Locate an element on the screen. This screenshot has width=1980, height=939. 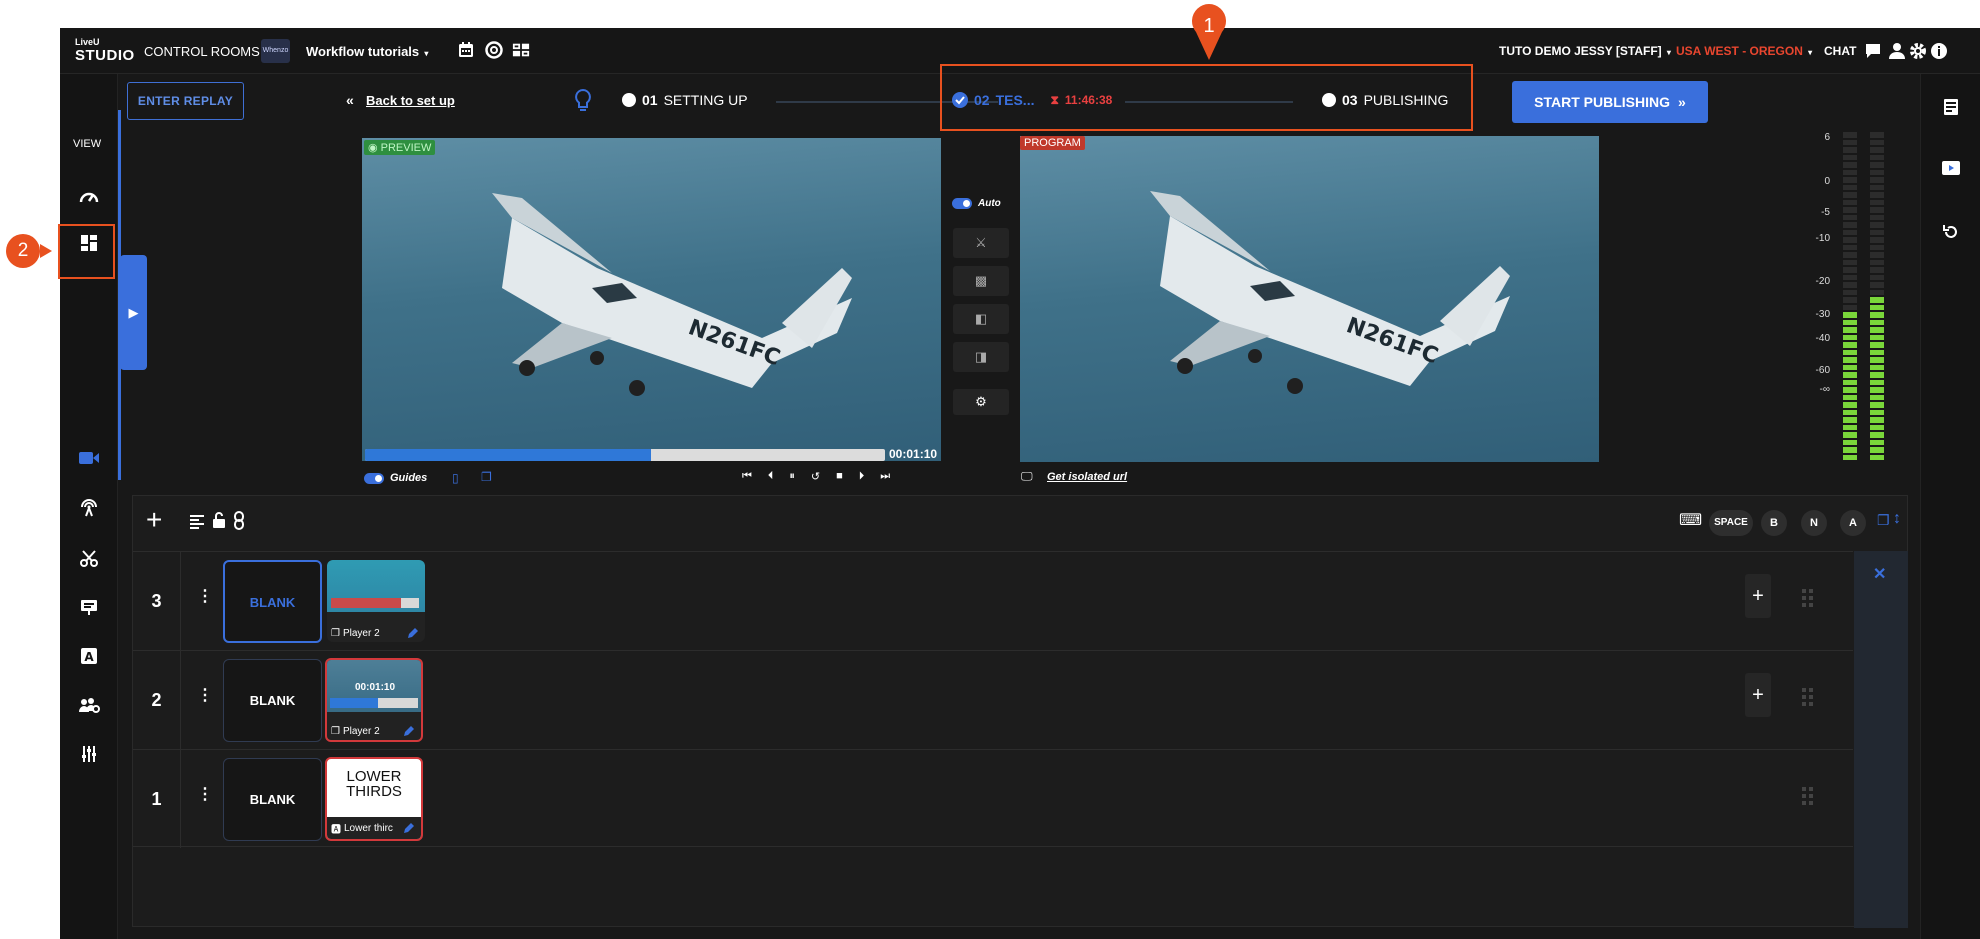
chevron-down-icon: ▾ is located at coordinates (1667, 52).